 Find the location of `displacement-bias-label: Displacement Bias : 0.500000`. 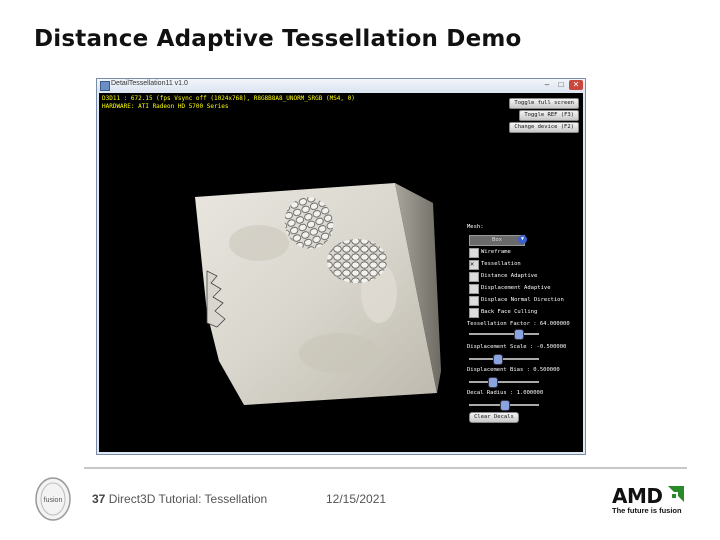

displacement-bias-label: Displacement Bias : 0.500000 is located at coordinates (513, 370).